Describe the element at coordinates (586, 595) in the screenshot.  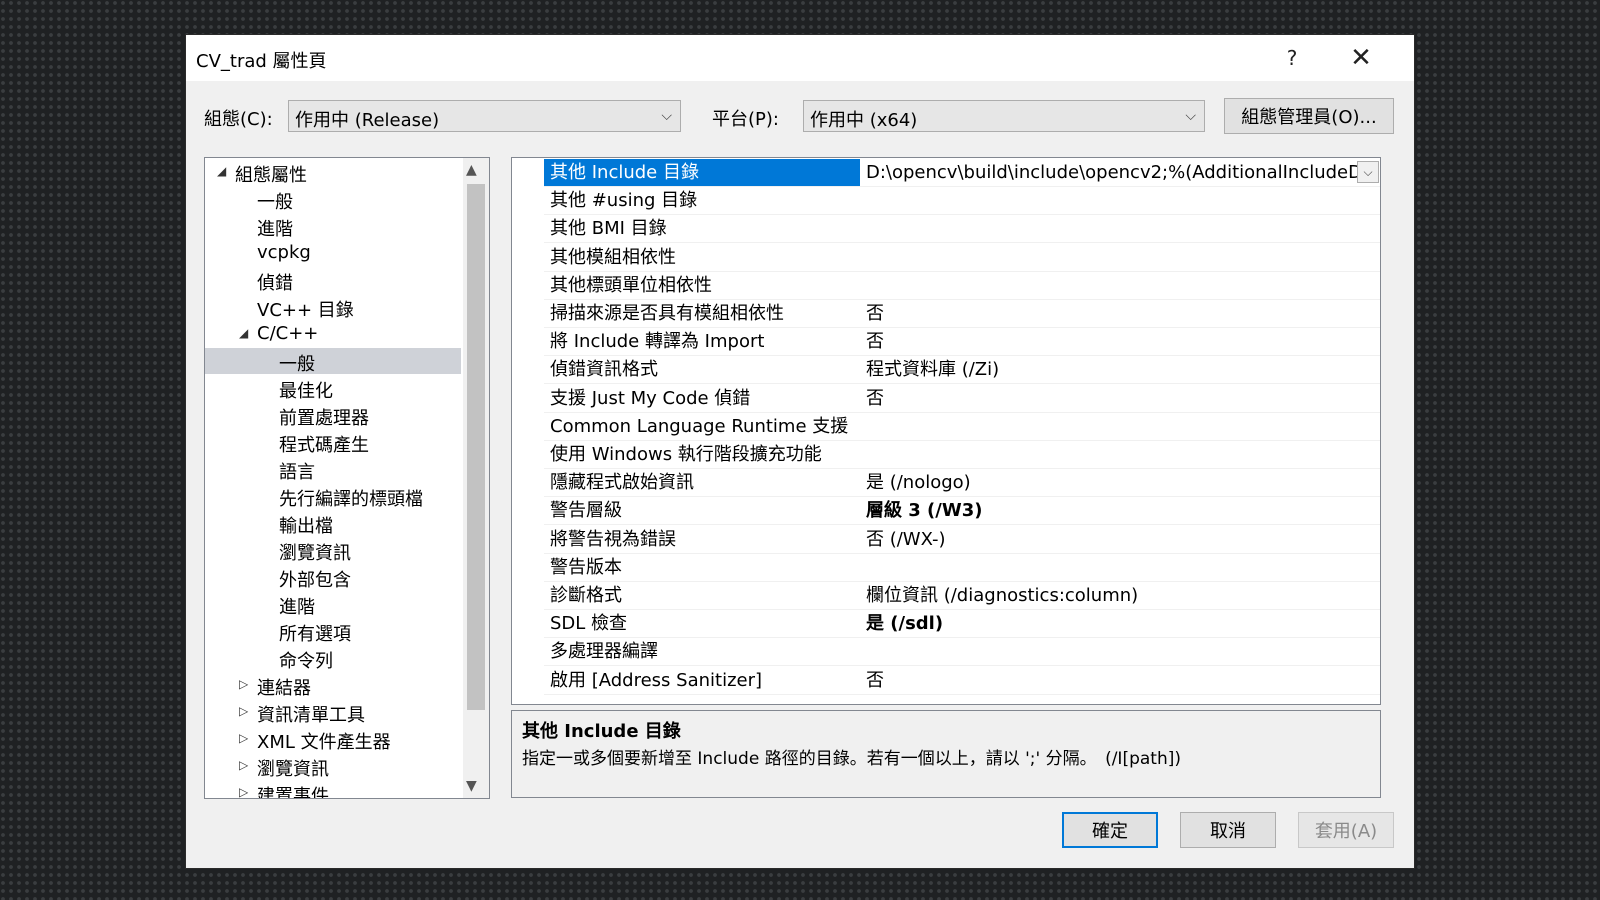
I see `property-name: 診斷格式` at that location.